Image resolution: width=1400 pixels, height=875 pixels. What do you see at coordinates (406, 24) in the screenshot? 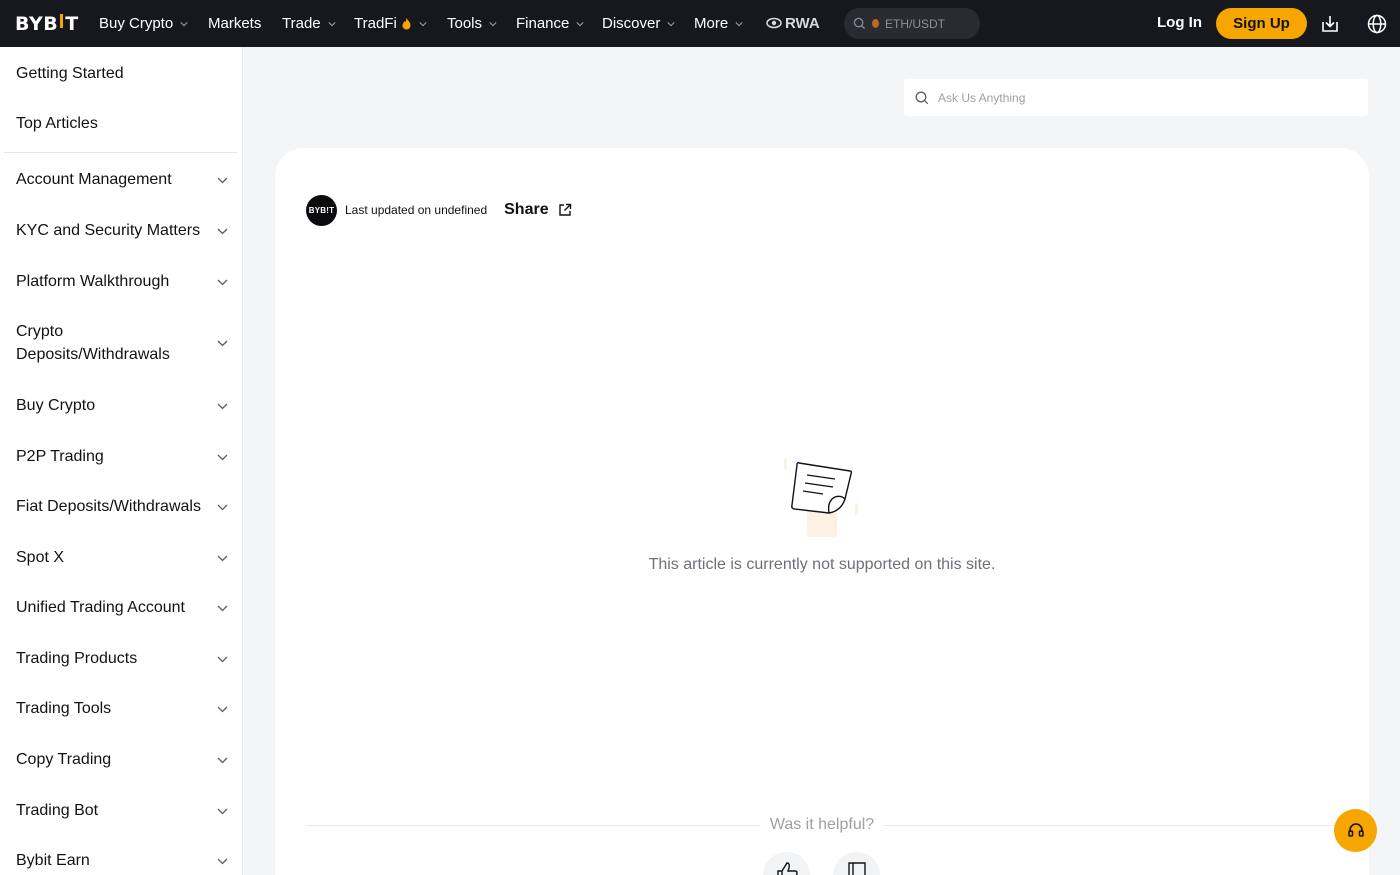
I see `fire-icon` at bounding box center [406, 24].